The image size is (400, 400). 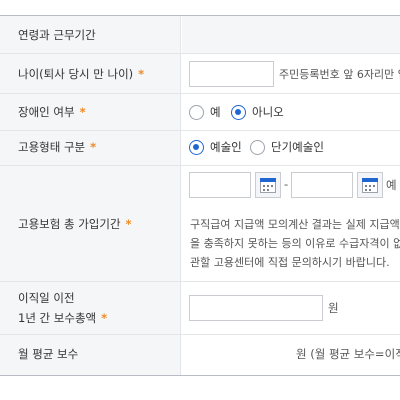 I want to click on disability-yes-label: 예, so click(x=215, y=112).